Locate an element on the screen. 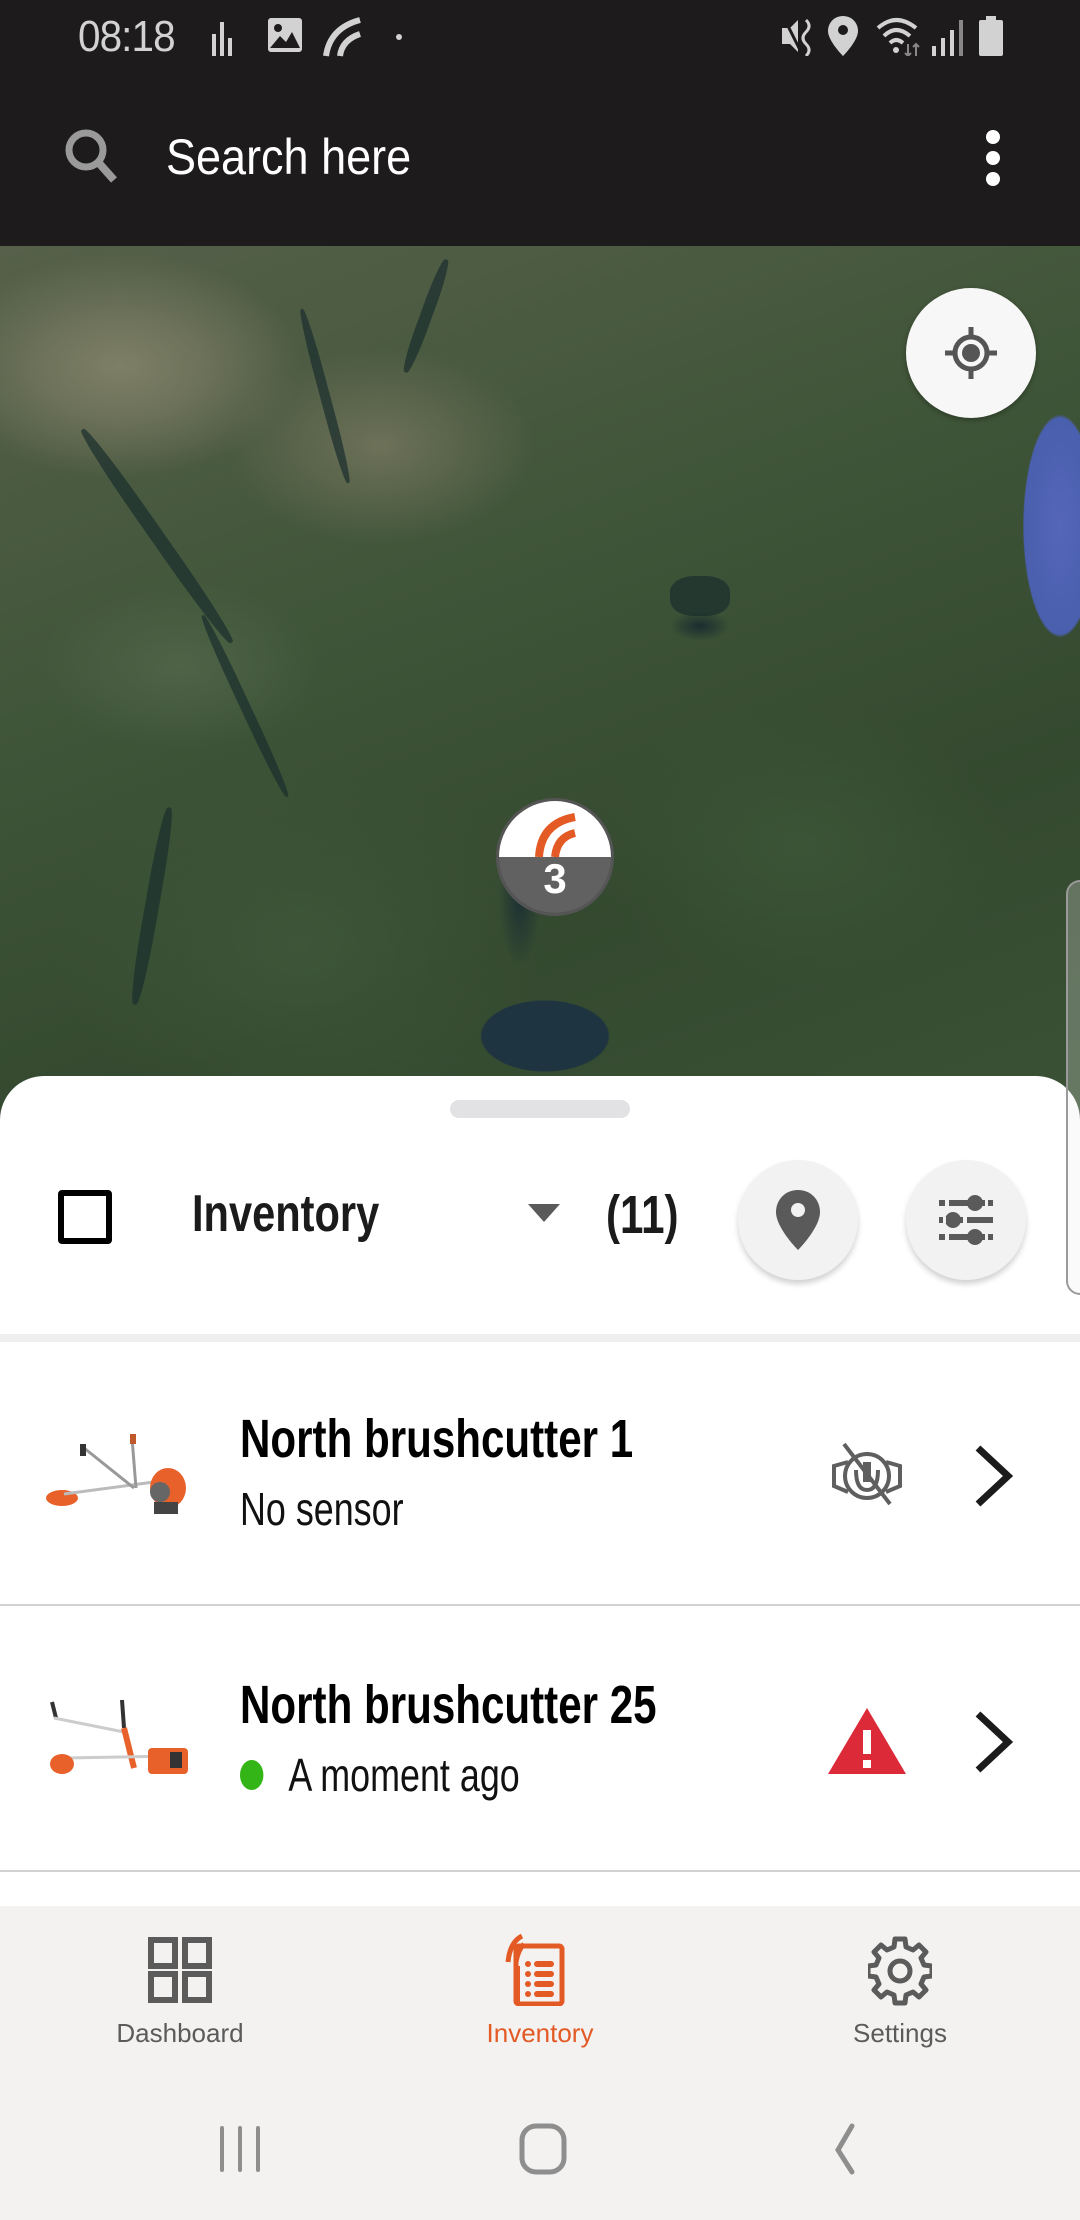  online-status-dot is located at coordinates (252, 1775).